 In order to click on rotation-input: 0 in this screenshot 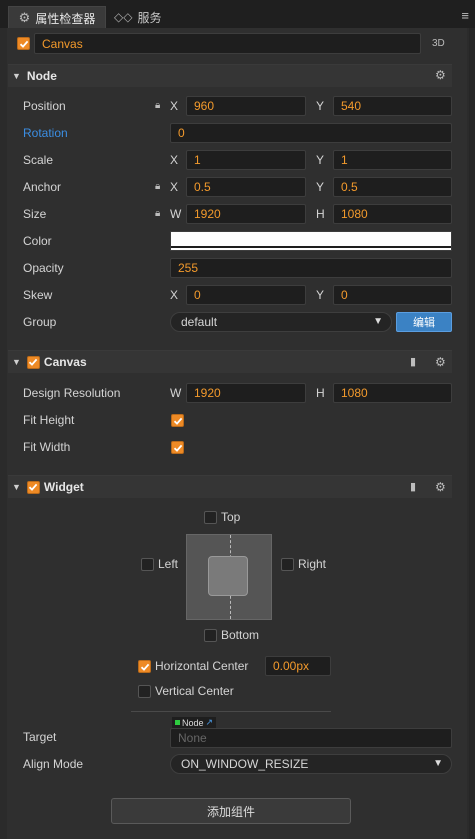, I will do `click(311, 133)`.